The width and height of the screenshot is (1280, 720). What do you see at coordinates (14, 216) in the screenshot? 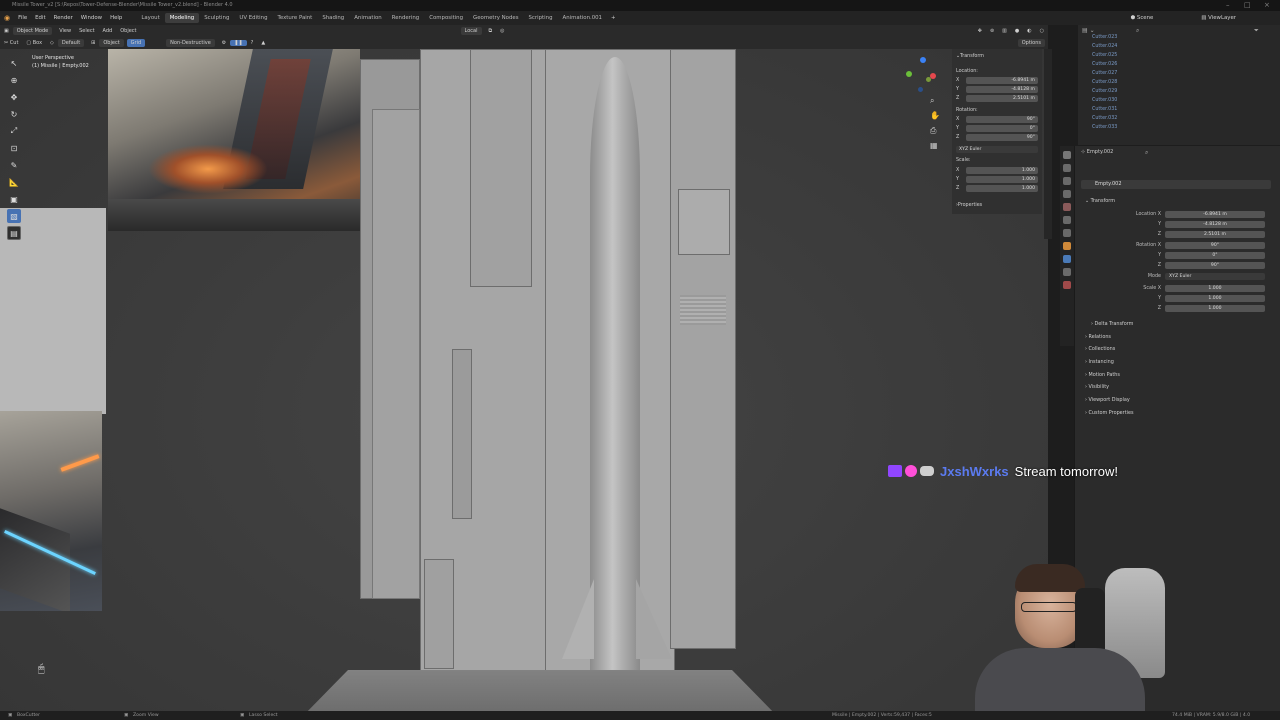
I see `boxcutter-tool-icon: ▧` at bounding box center [14, 216].